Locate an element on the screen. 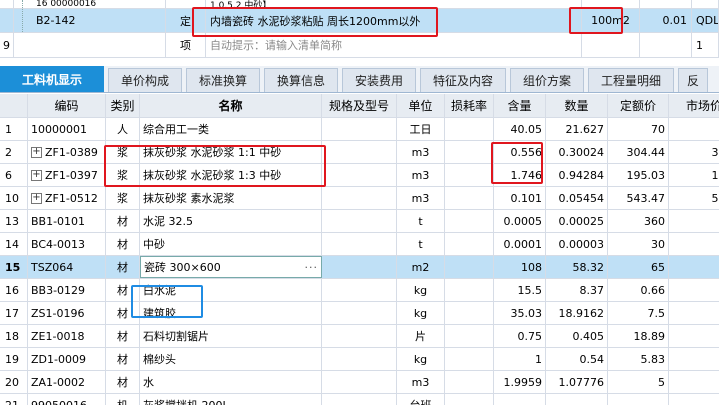 The height and width of the screenshot is (405, 719). cell-name: 综合用工一类 is located at coordinates (231, 129).